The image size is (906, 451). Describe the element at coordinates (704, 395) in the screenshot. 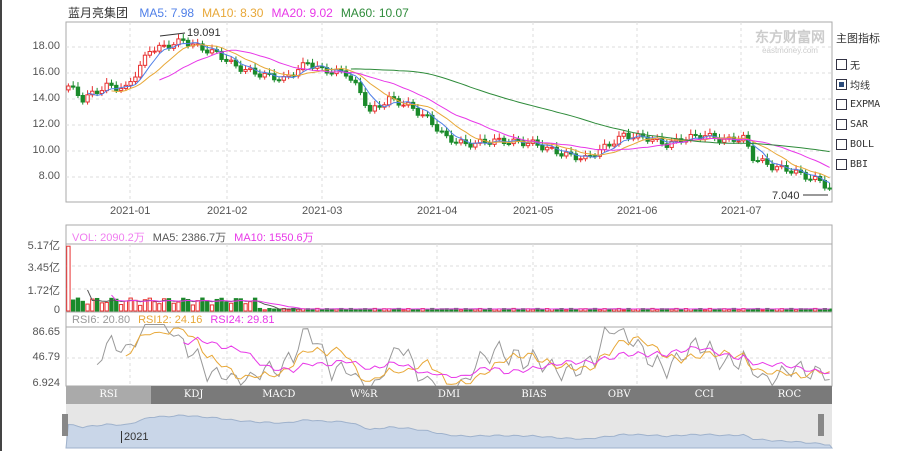

I see `tab-cci: CCI` at that location.